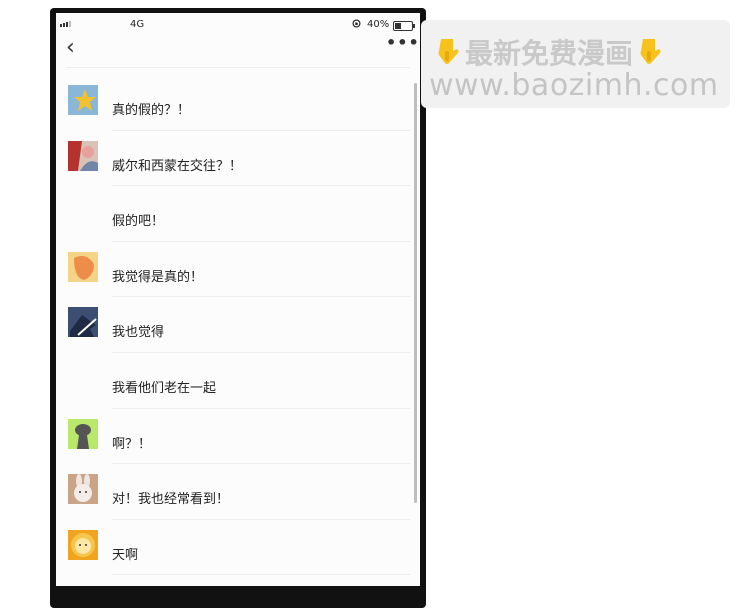 The height and width of the screenshot is (608, 750). Describe the element at coordinates (238, 24) in the screenshot. I see `status-bar: 4G 40%` at that location.